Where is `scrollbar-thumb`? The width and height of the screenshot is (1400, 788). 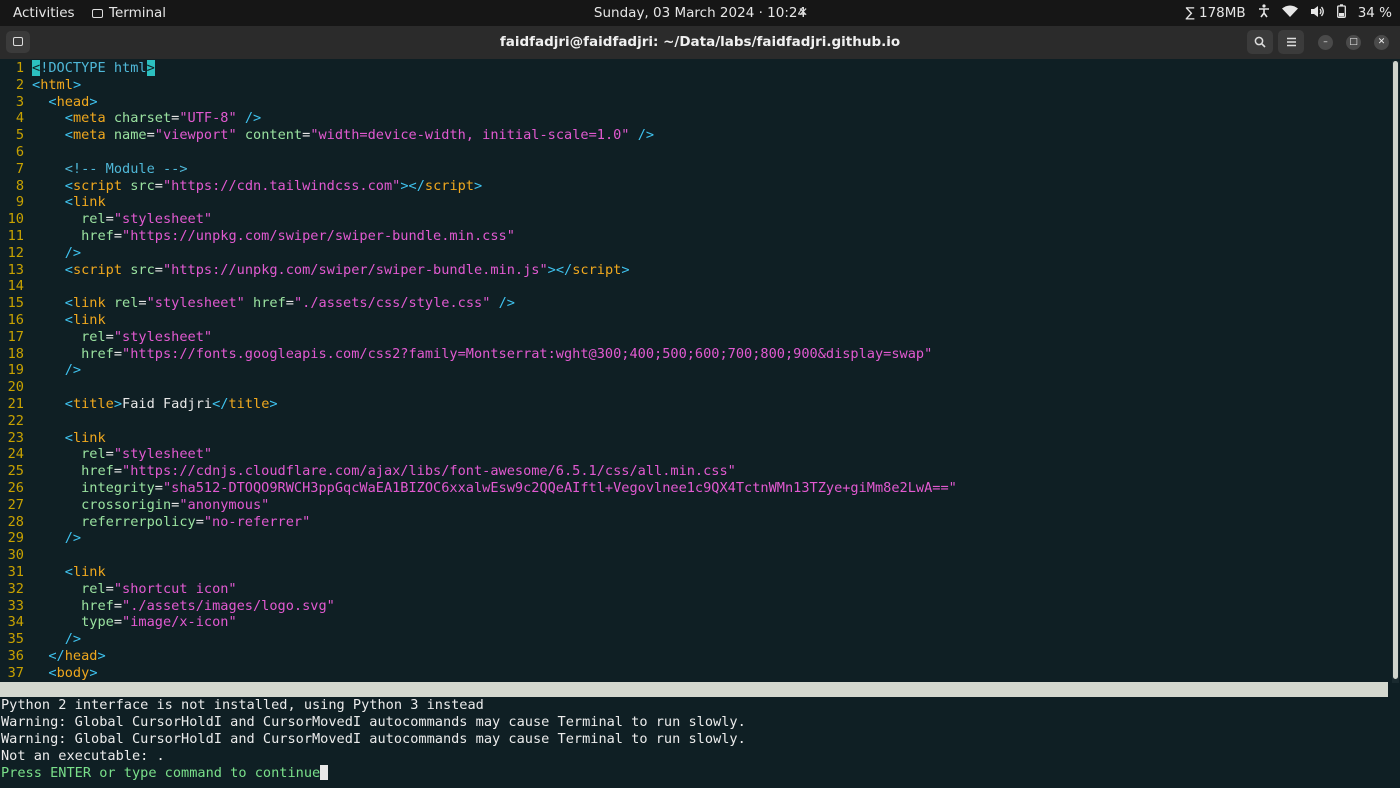
scrollbar-thumb is located at coordinates (1395, 370).